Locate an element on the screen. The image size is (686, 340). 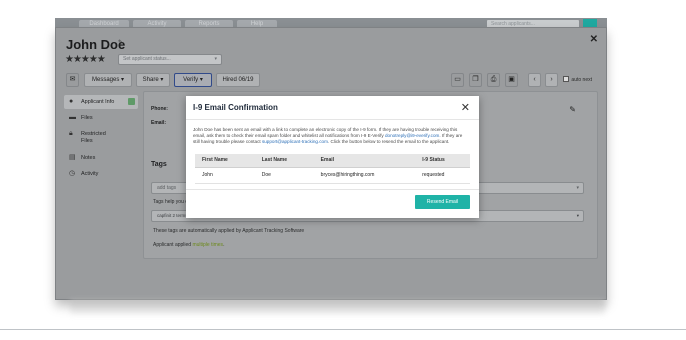
next-applicant-button: › is located at coordinates (551, 80).